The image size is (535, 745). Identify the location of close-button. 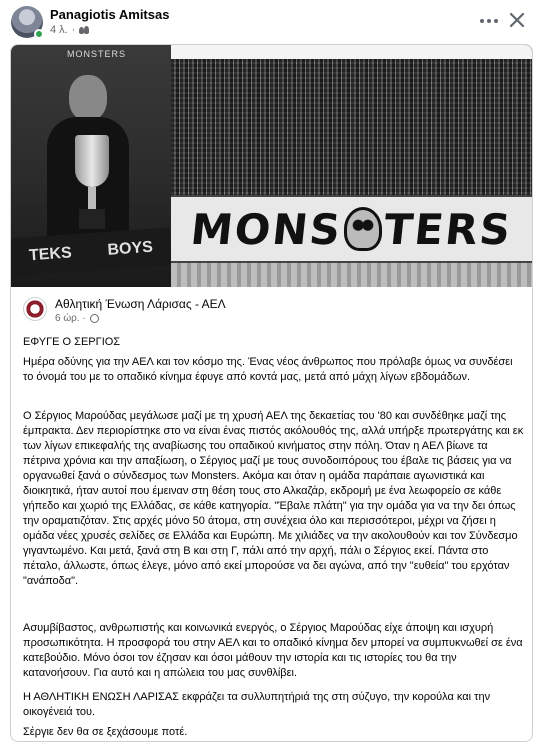
(517, 20).